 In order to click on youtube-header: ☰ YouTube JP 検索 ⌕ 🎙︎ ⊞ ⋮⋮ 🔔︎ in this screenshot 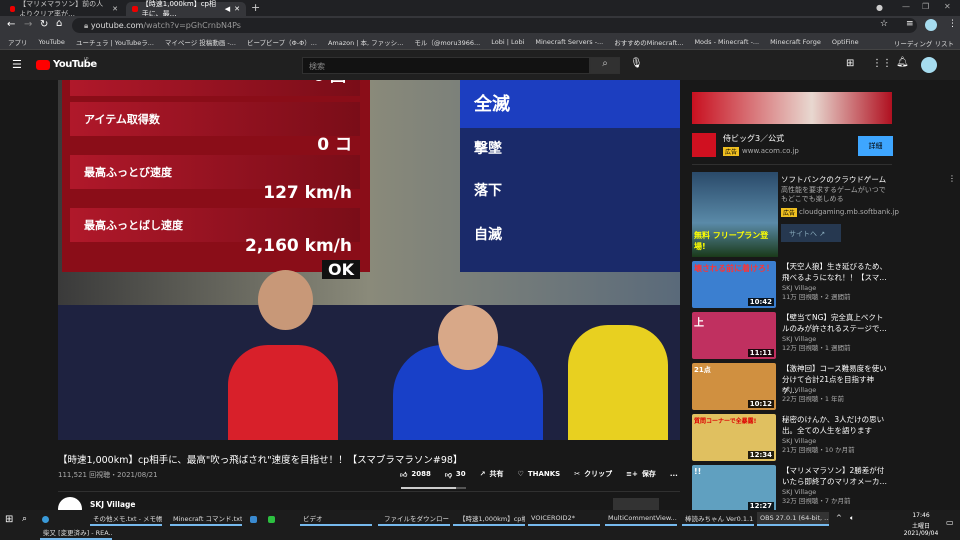, I will do `click(480, 65)`.